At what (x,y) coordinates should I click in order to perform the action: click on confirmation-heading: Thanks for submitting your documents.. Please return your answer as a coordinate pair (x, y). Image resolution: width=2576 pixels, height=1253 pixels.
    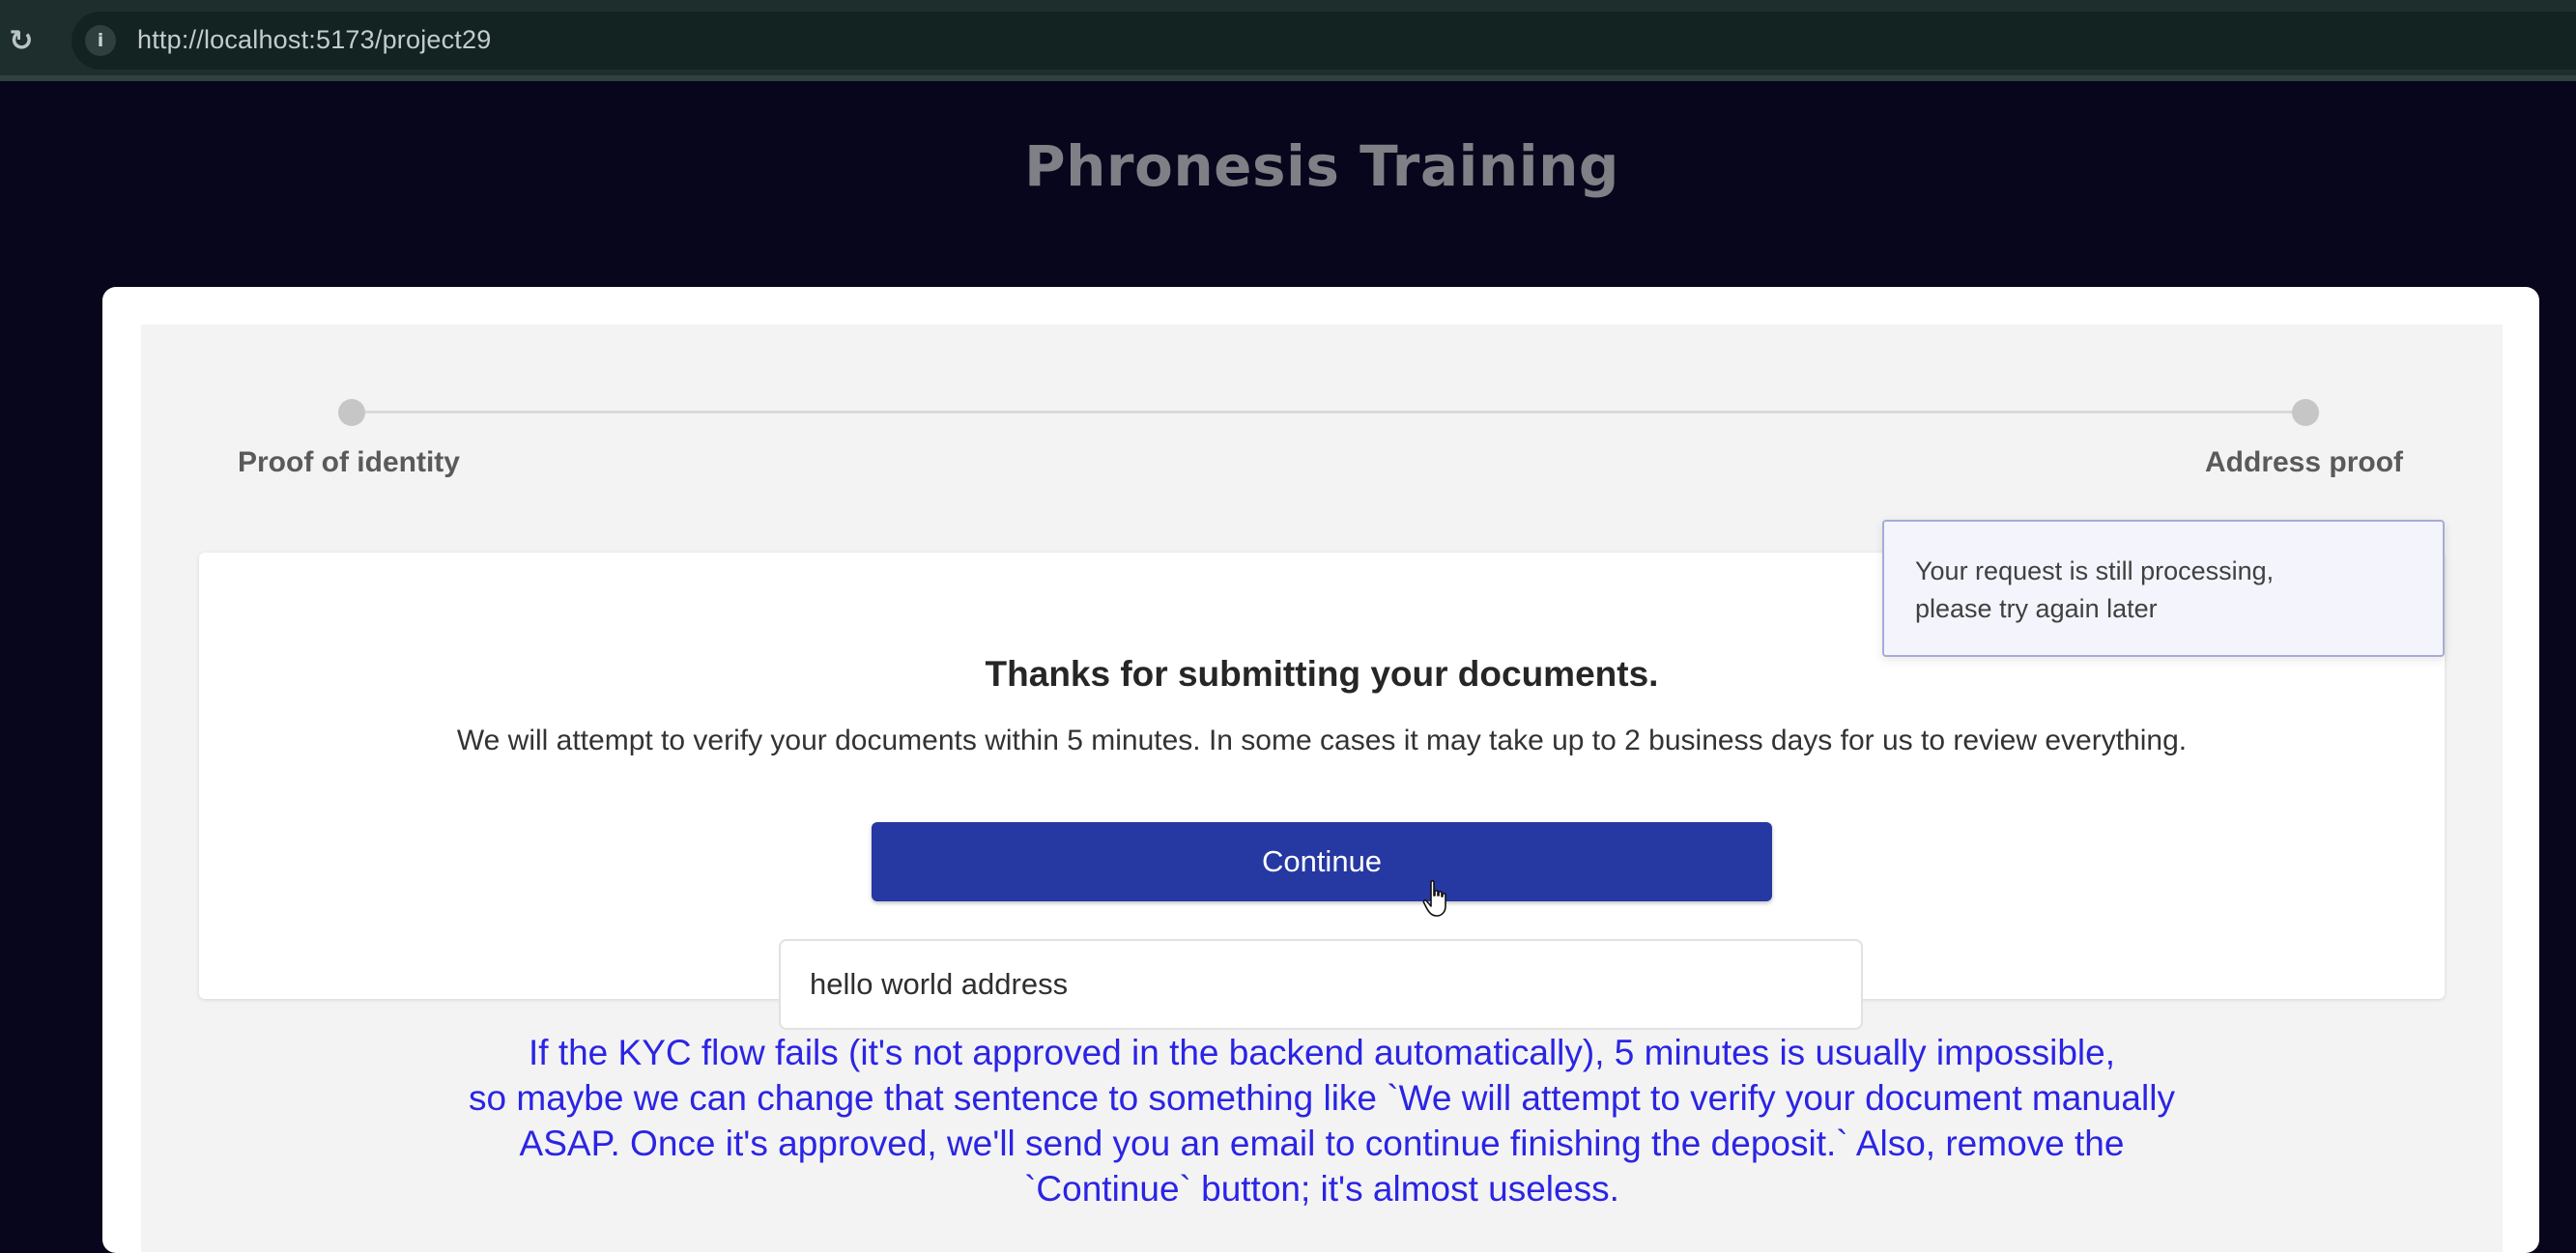
    Looking at the image, I should click on (1322, 674).